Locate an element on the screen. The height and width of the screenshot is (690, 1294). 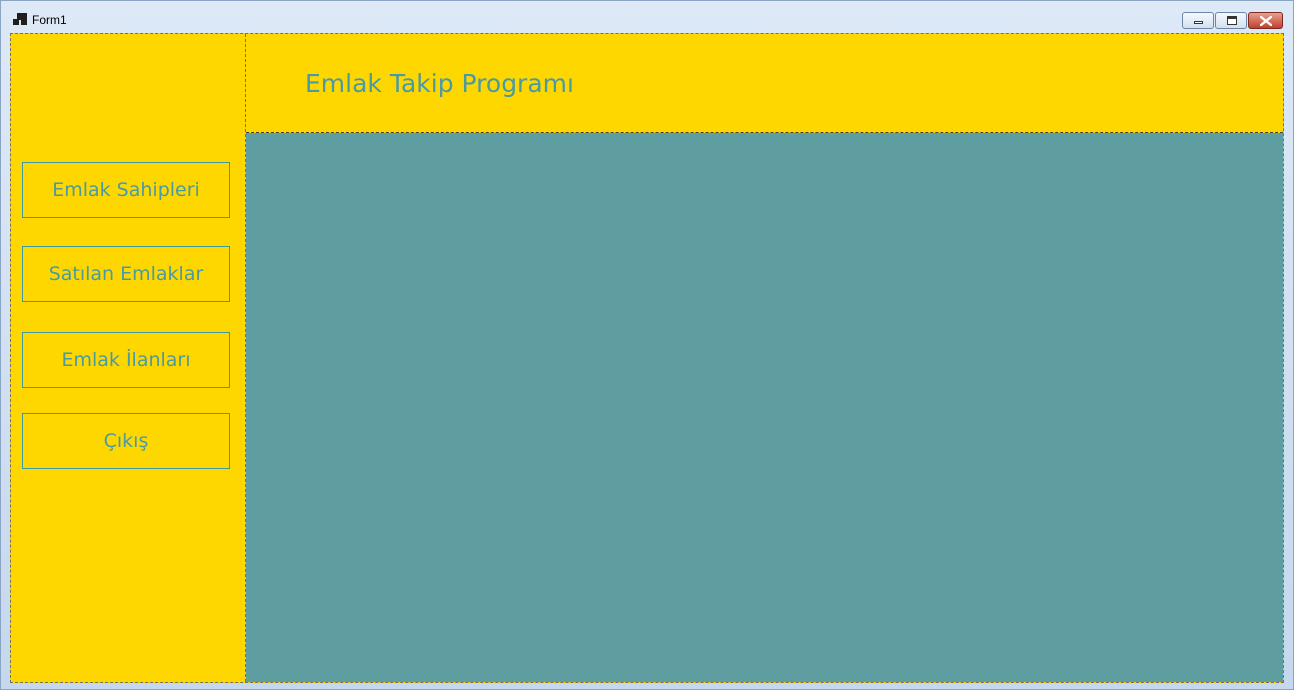
close-button is located at coordinates (1265, 20).